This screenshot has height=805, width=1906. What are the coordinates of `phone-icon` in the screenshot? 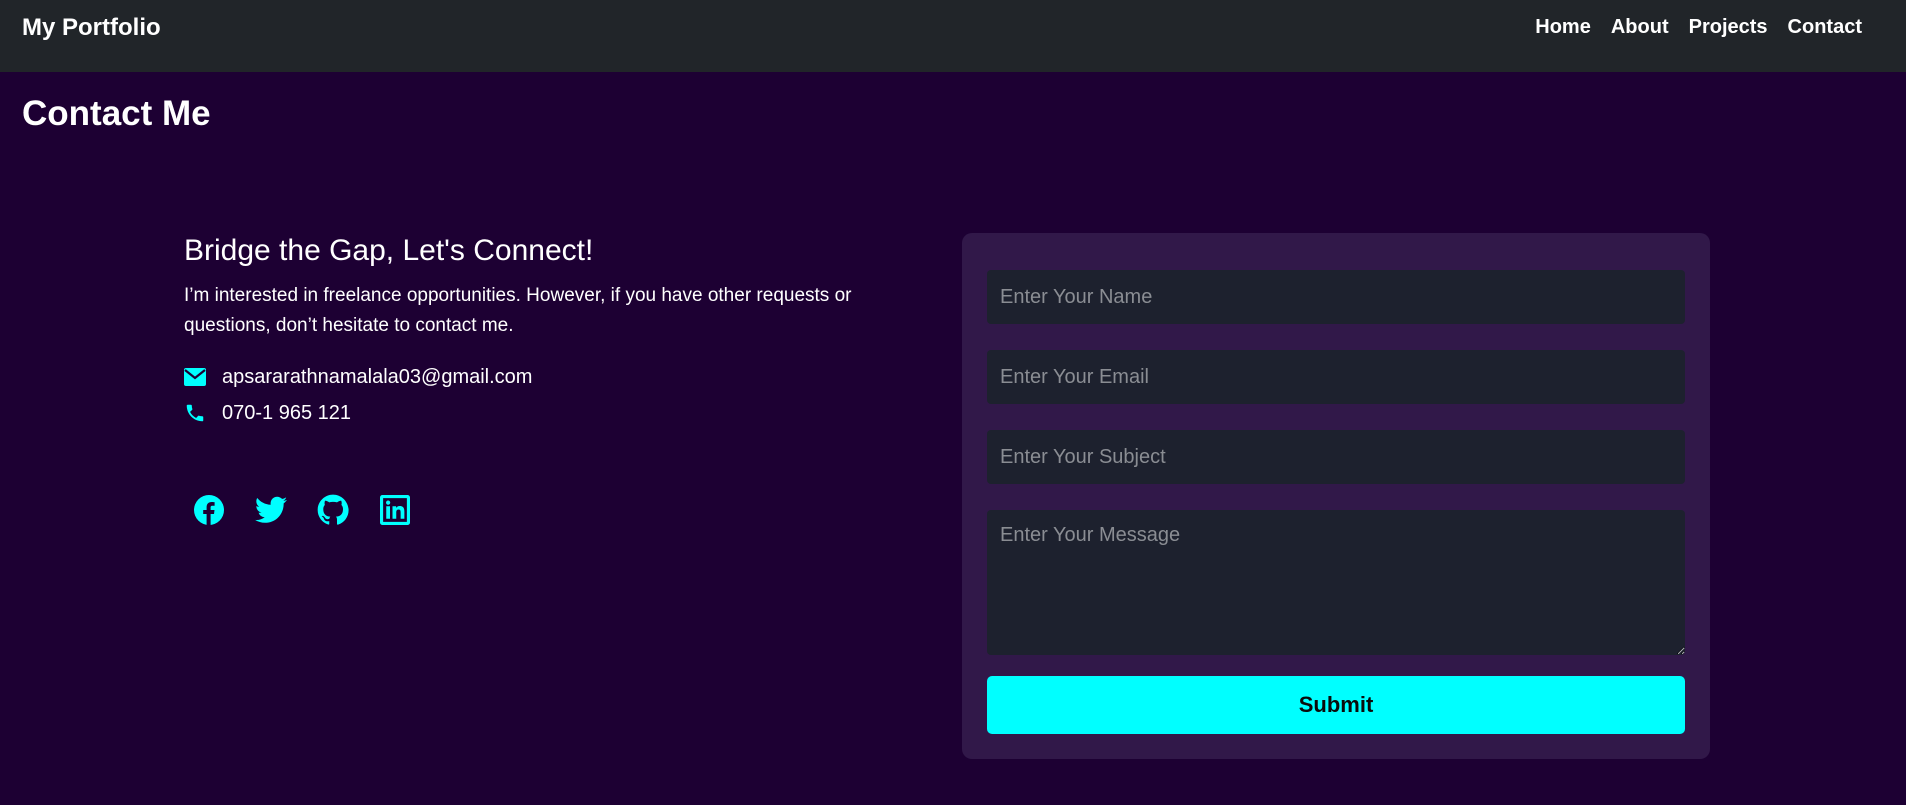 It's located at (195, 413).